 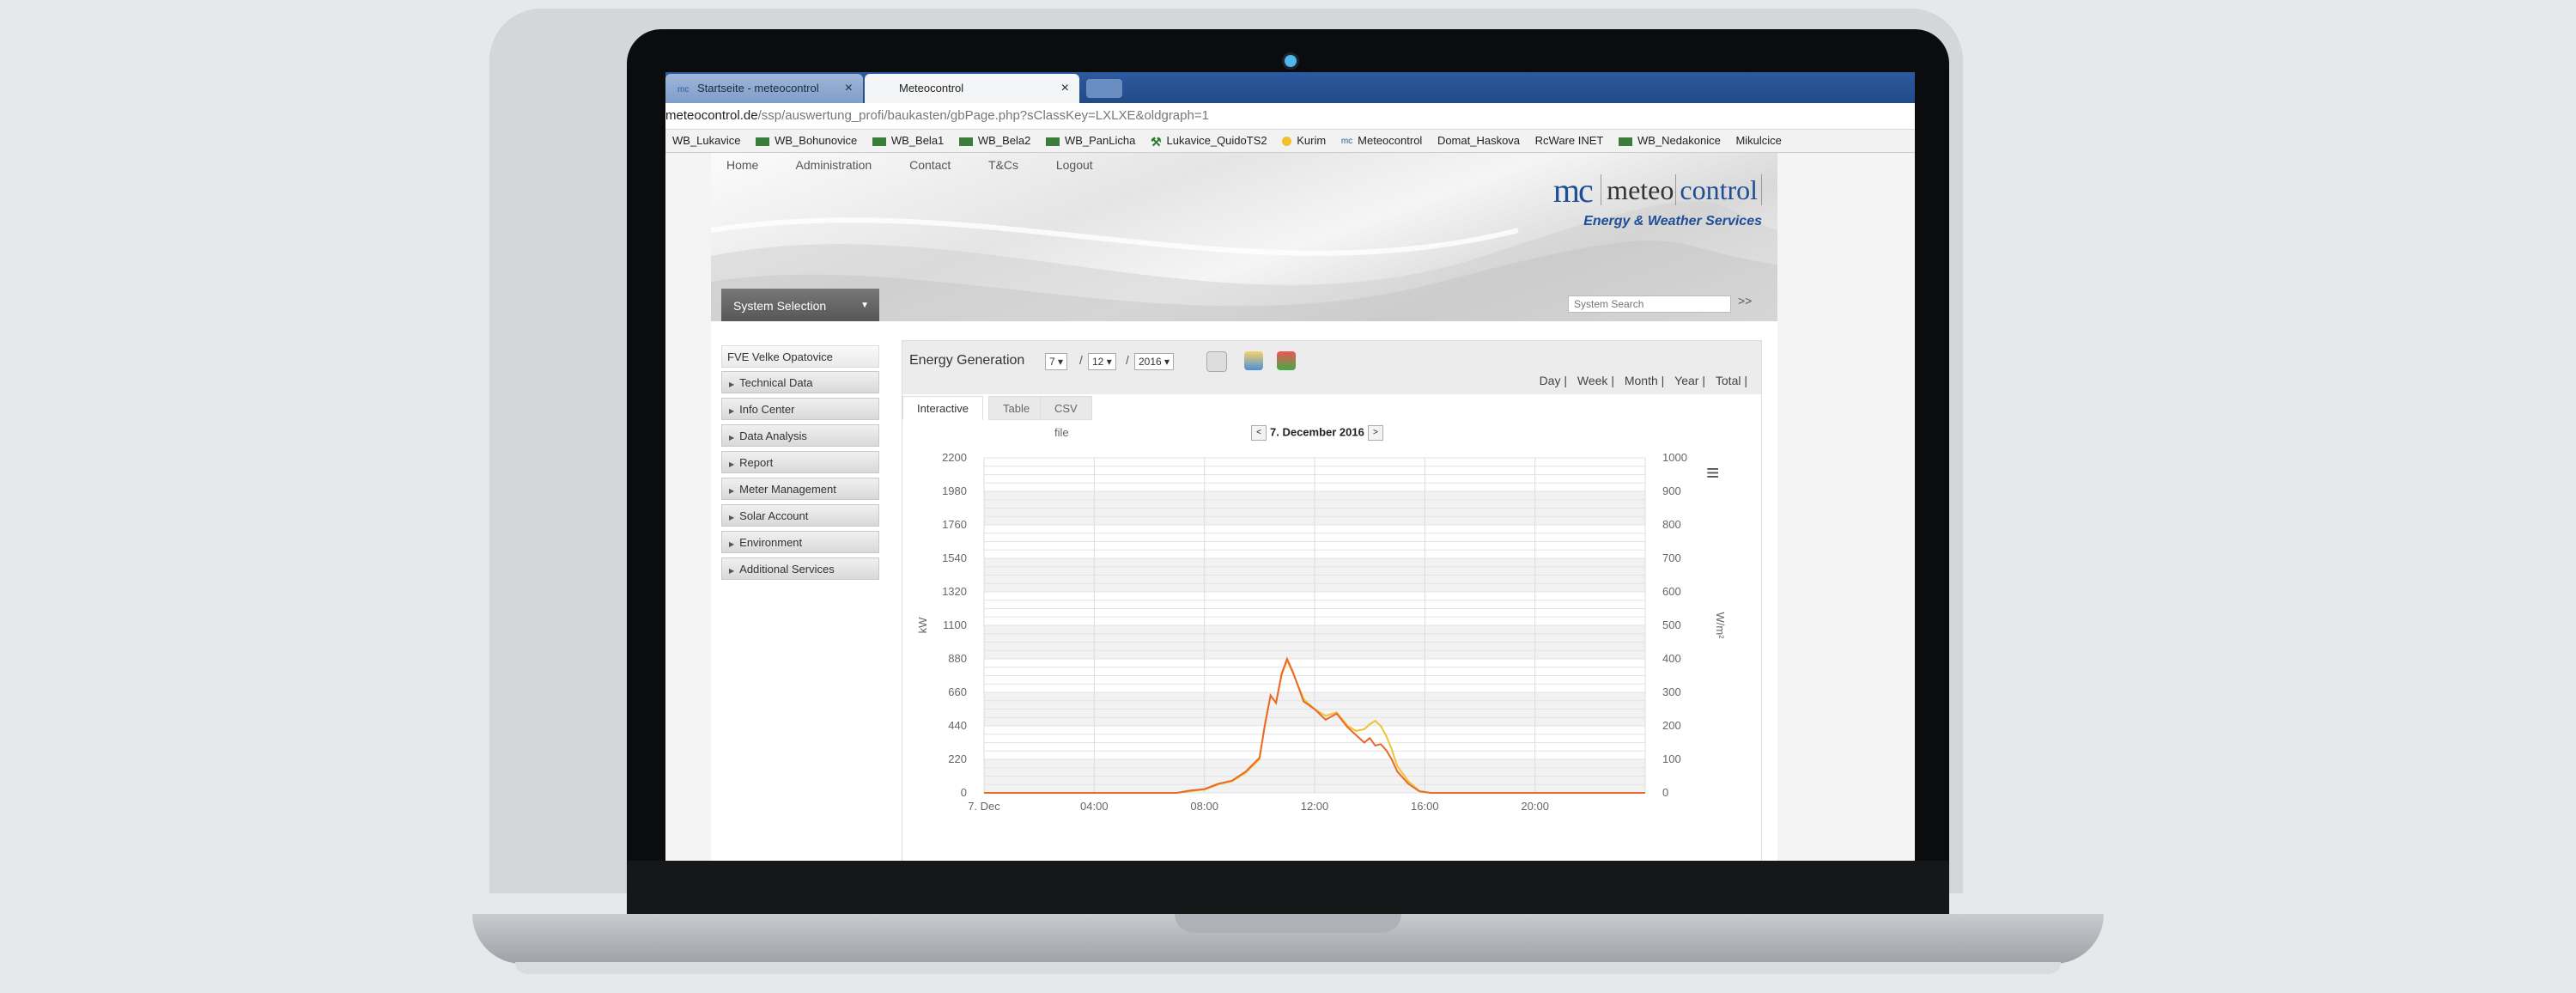 I want to click on sidebar-item-solar-account: ▶ Solar Account, so click(x=800, y=515).